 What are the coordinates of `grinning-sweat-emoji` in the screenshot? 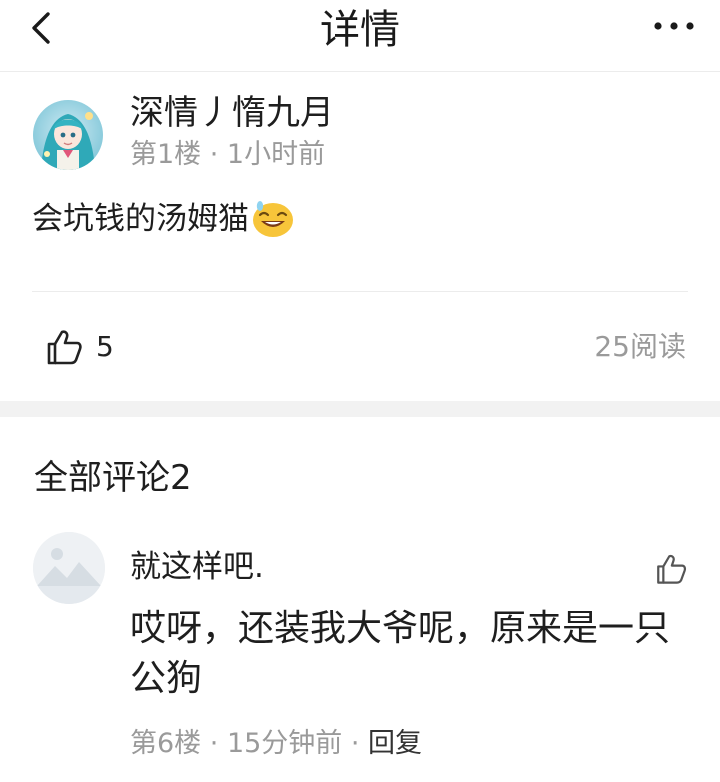 It's located at (273, 219).